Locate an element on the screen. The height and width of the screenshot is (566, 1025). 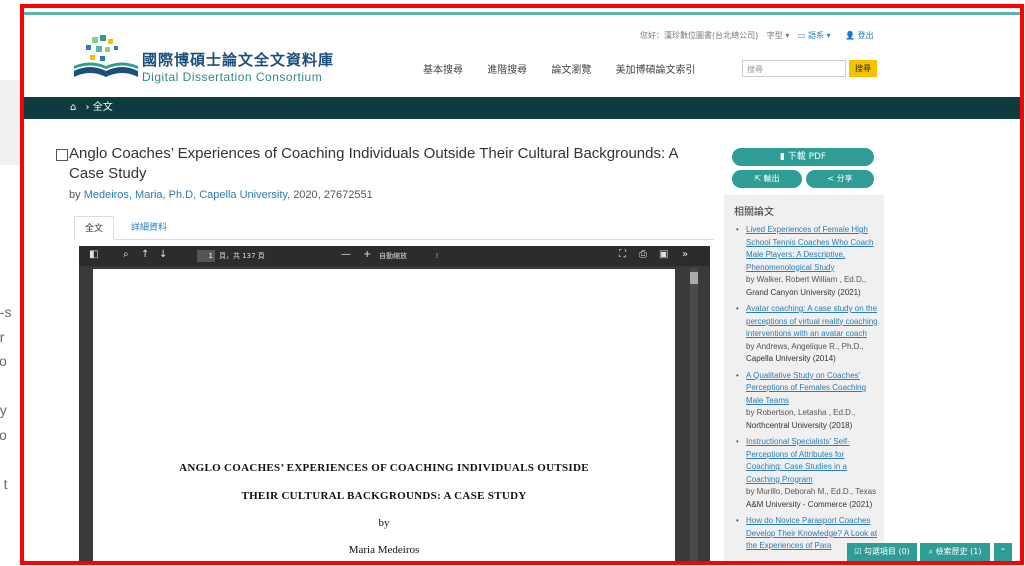
main-nav: 基本搜尋 進階搜尋 論文瀏覽 美加博碩論文索引 is located at coordinates (570, 68).